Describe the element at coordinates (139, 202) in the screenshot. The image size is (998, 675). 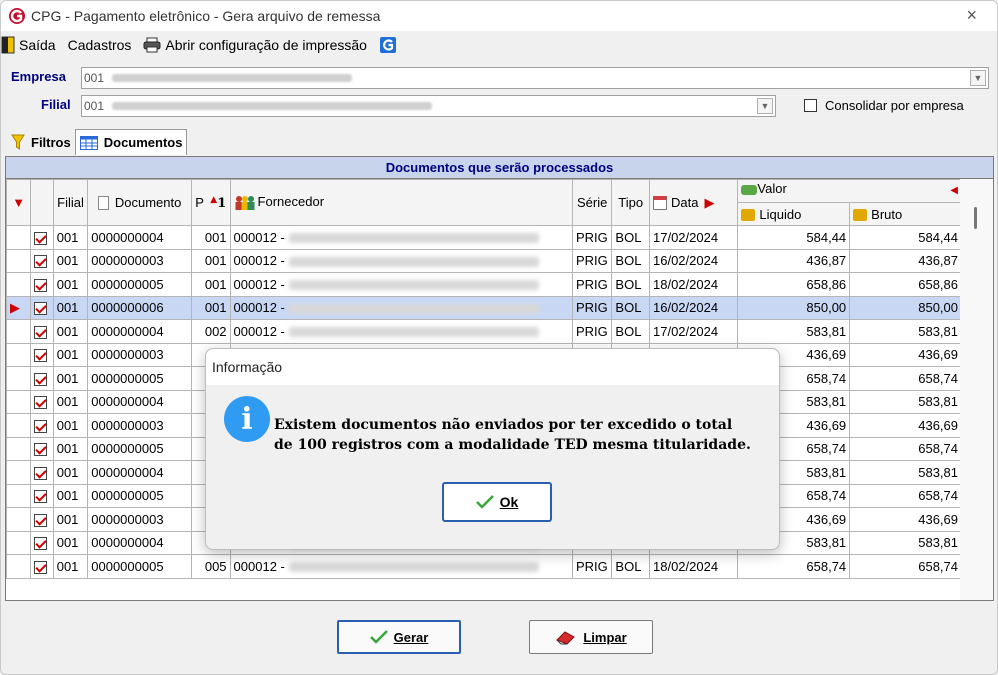
I see `header-documento: Documento` at that location.